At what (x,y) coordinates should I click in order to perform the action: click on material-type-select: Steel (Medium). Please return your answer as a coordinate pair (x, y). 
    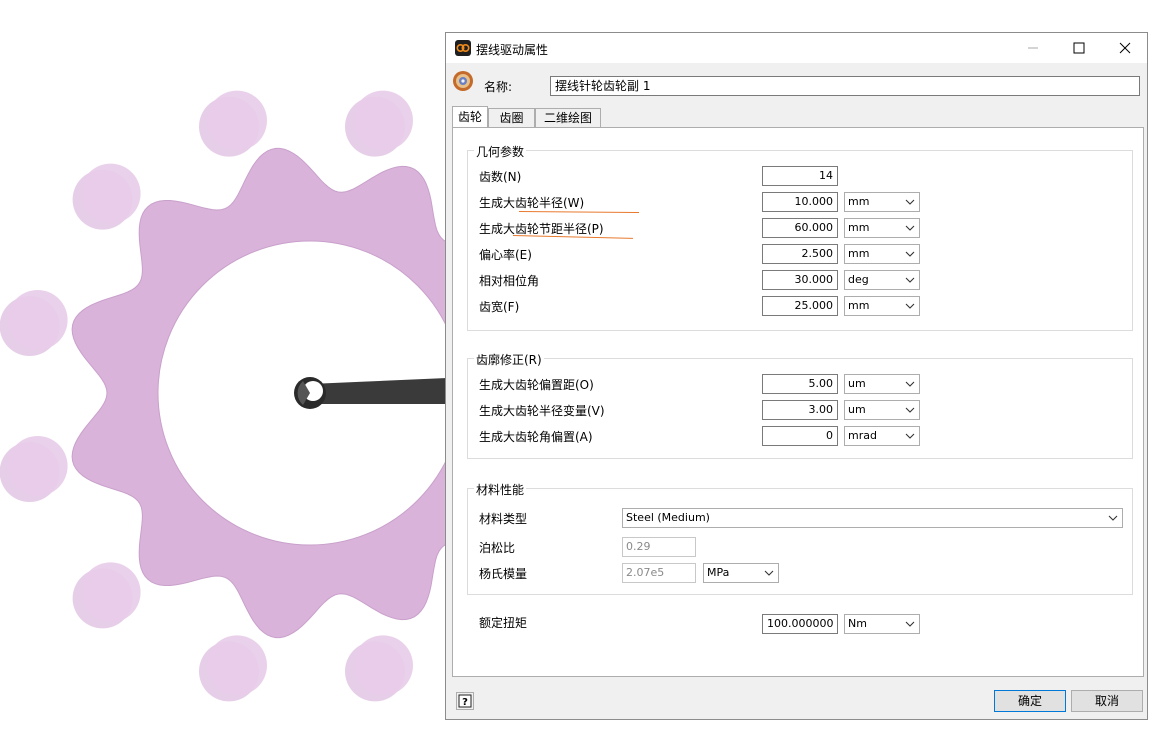
    Looking at the image, I should click on (872, 518).